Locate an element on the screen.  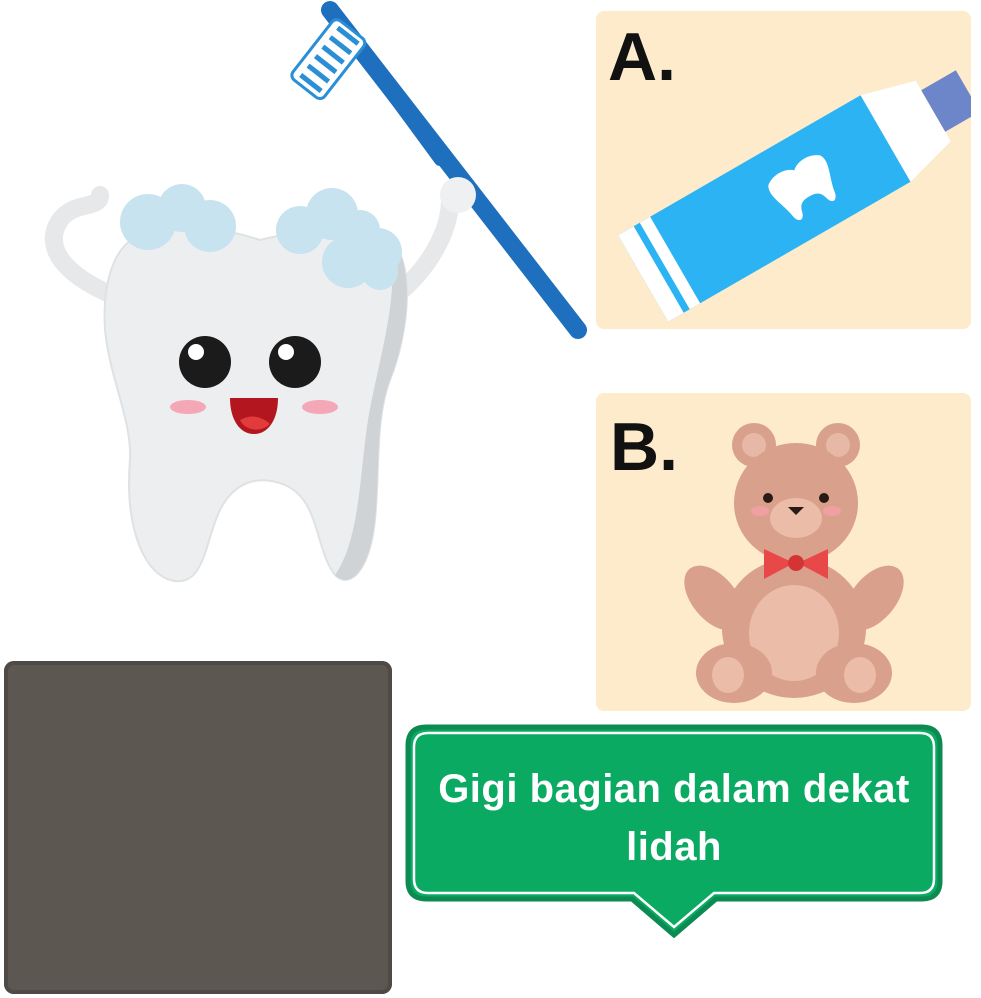
teddy-bear-icon is located at coordinates (794, 563).